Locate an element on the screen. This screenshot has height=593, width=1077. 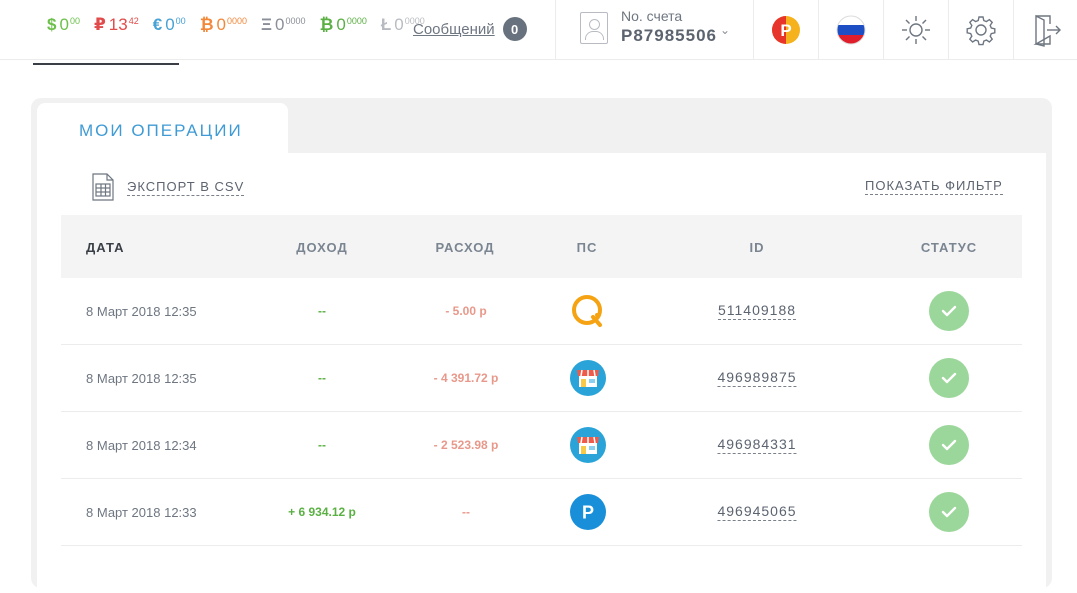
chevron-down-icon: ⌄ is located at coordinates (725, 30).